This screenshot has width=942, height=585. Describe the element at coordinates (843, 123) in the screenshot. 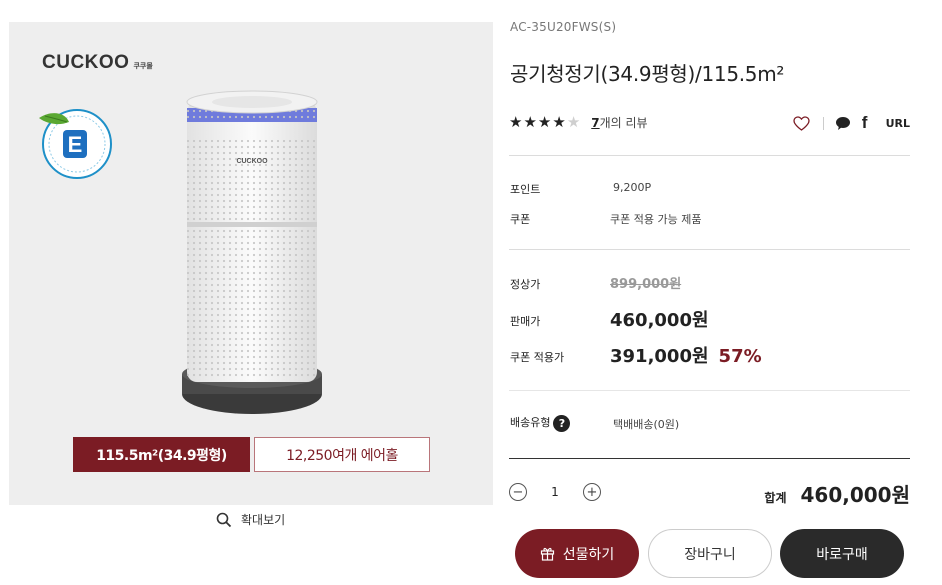

I see `talk-share-icon` at that location.